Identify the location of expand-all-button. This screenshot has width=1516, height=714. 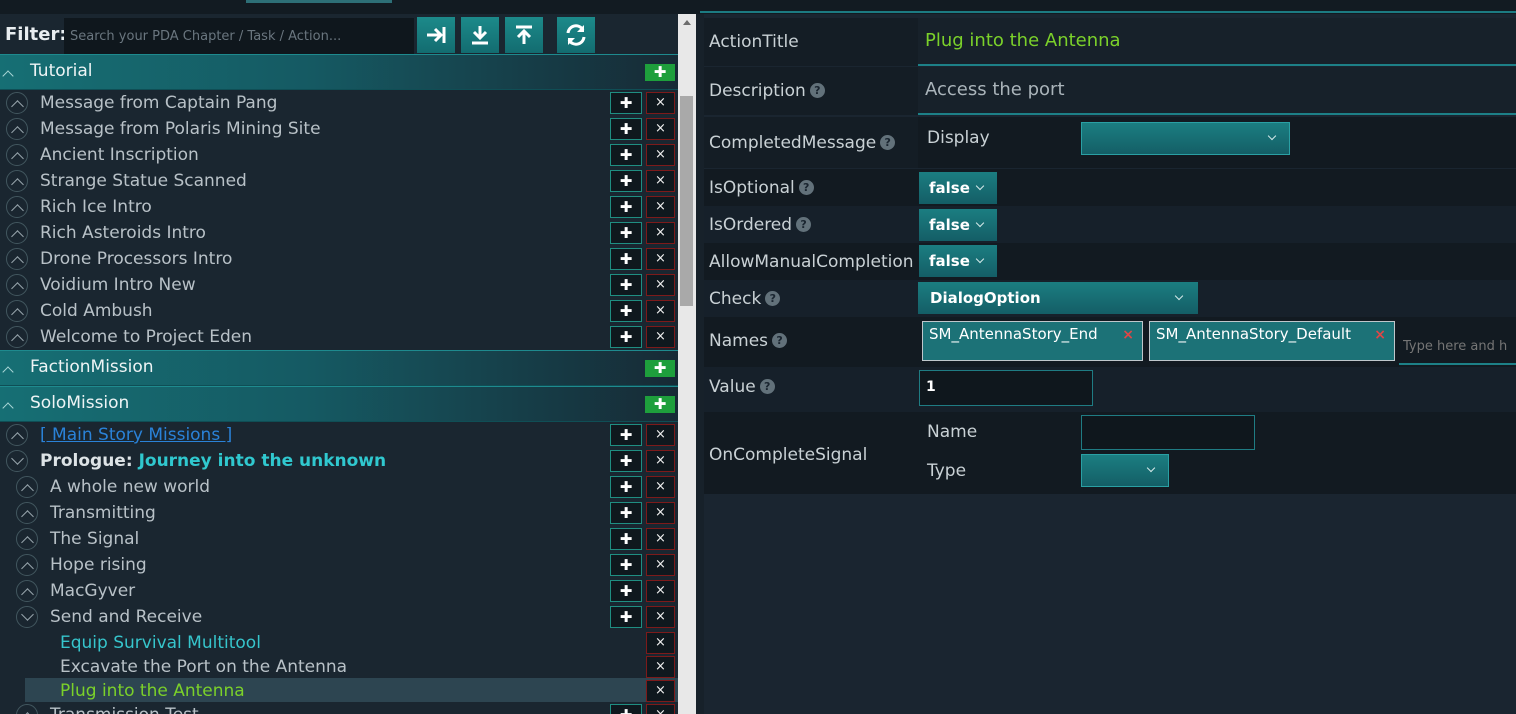
(480, 35).